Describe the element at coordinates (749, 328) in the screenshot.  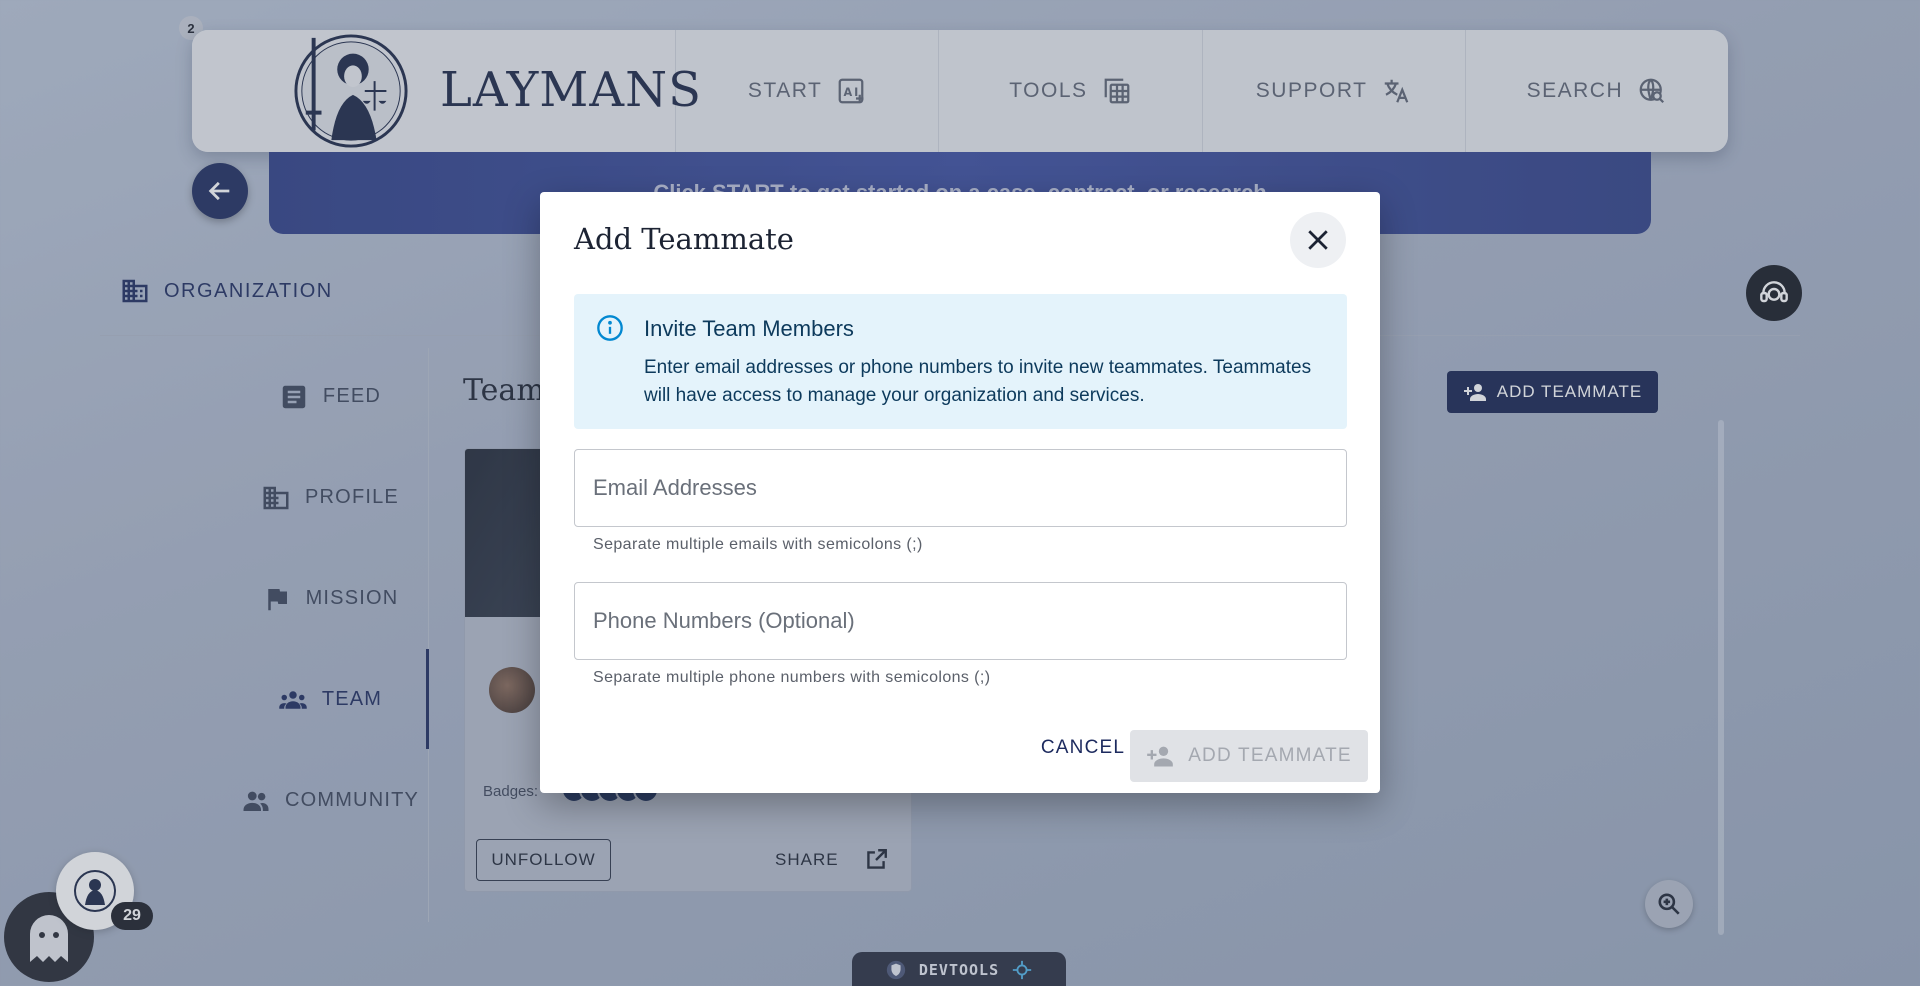
I see `alert-title: Invite Team Members` at that location.